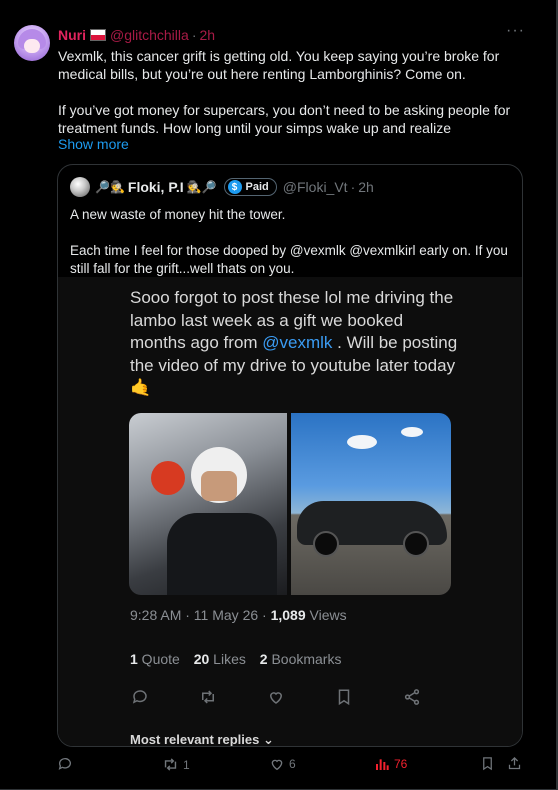 The width and height of the screenshot is (558, 790). I want to click on analytics-bar-icon, so click(382, 764).